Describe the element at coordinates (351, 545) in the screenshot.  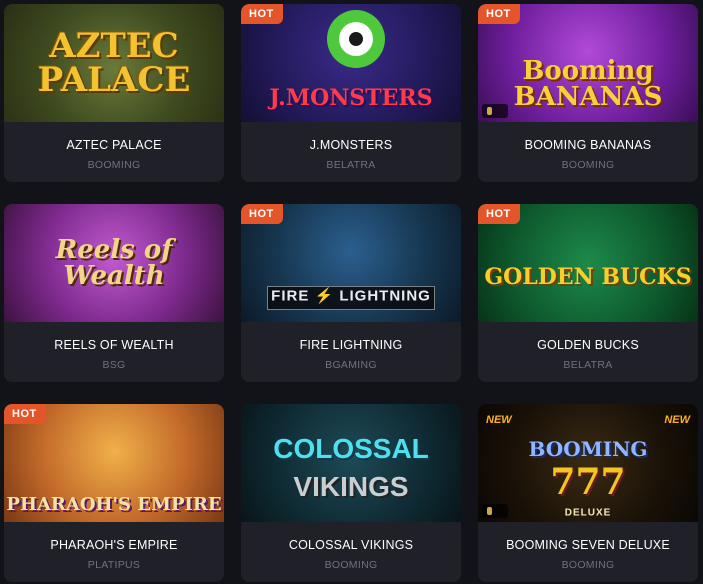
I see `game-name: COLOSSAL VIKINGS` at that location.